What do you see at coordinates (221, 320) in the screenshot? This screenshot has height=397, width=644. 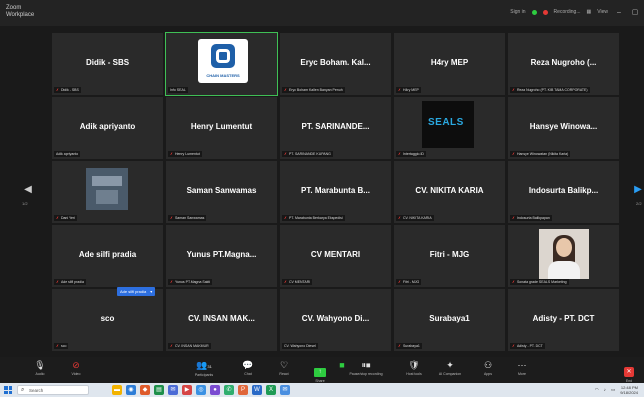 I see `participant-tile: CV. INSAN MAK... ✗ CV. INSAN MAKMUR` at bounding box center [221, 320].